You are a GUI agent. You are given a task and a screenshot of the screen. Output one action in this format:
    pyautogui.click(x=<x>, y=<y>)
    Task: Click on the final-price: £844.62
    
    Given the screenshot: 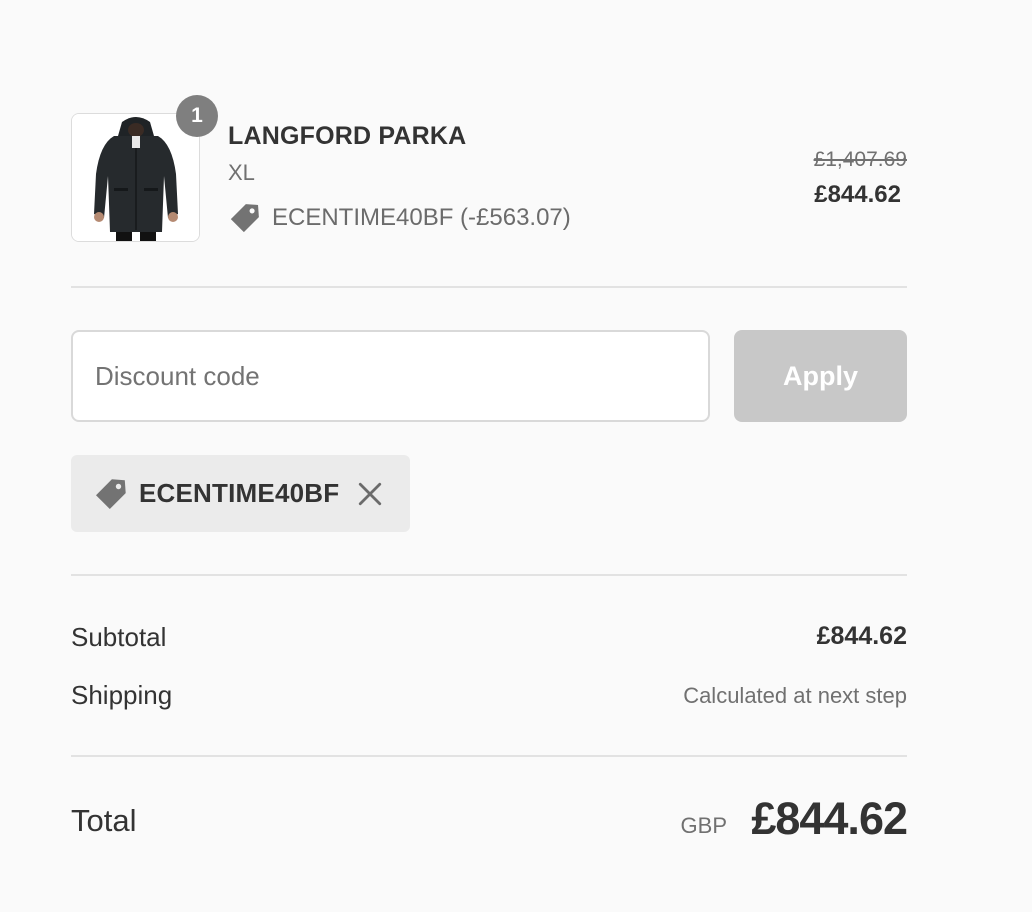 What is the action you would take?
    pyautogui.click(x=857, y=194)
    